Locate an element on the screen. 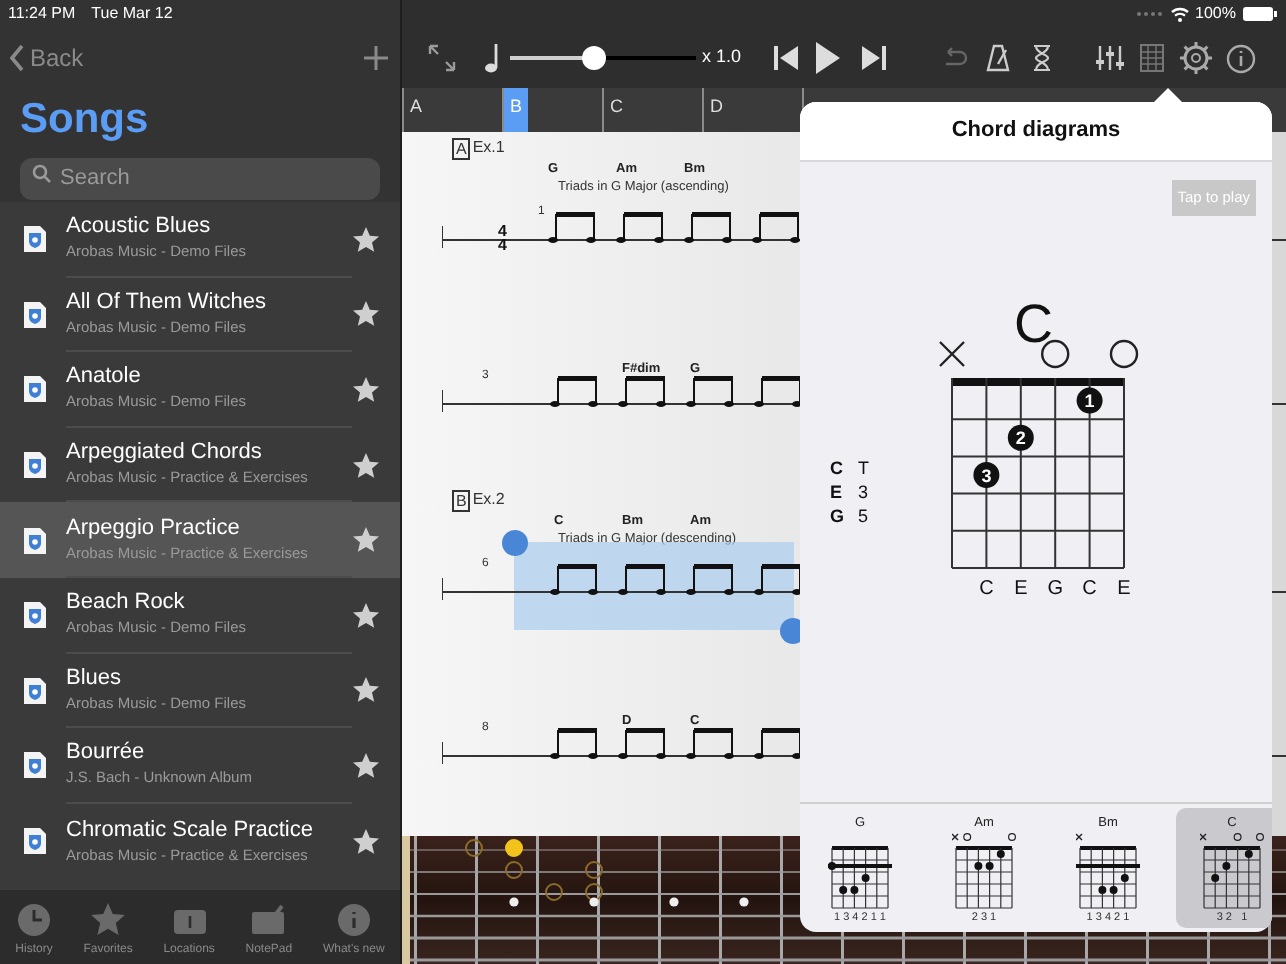 The width and height of the screenshot is (1286, 964). status-date: Tue Mar 12 is located at coordinates (132, 14).